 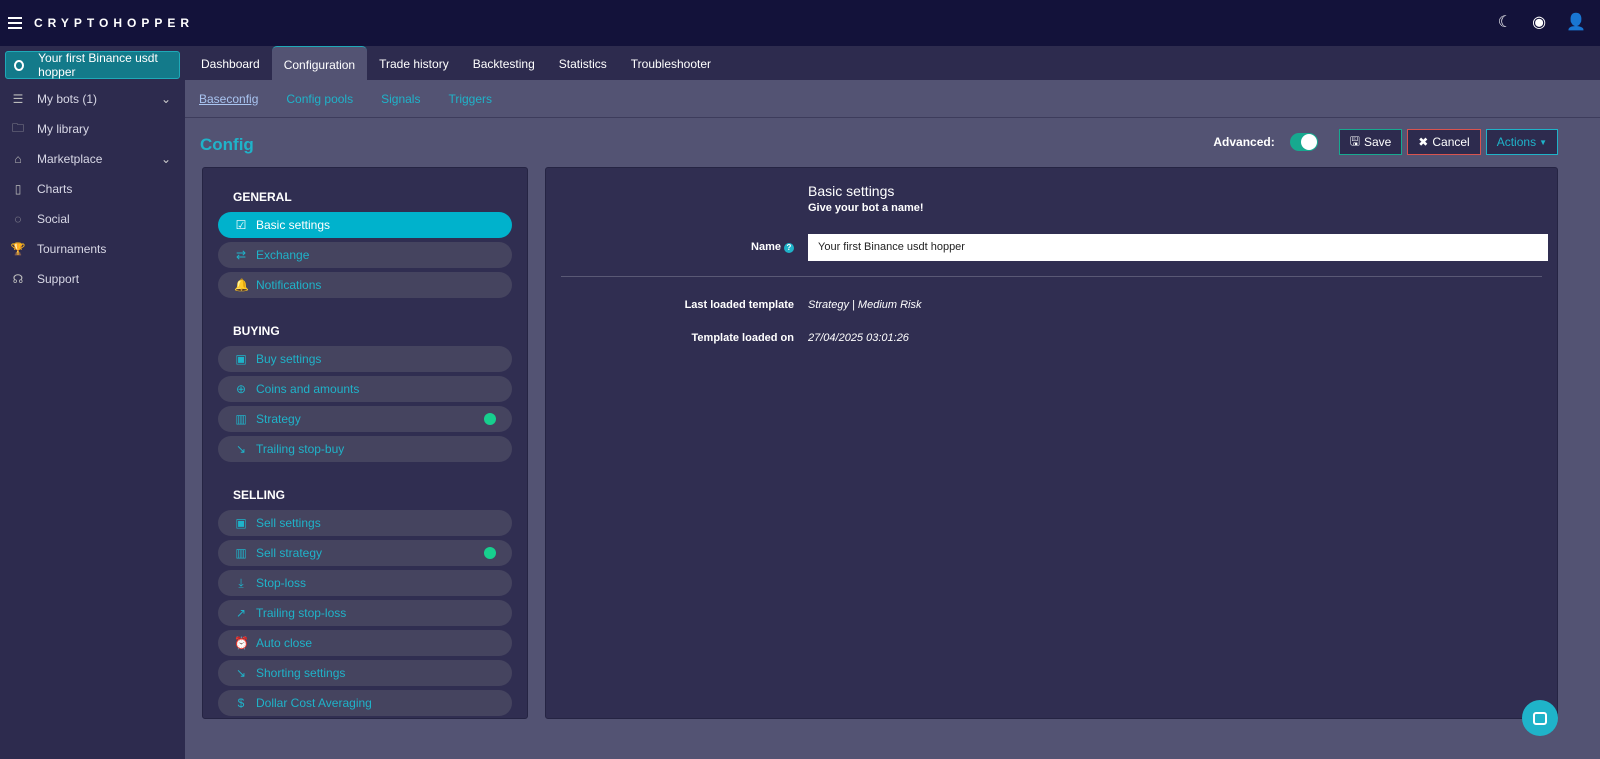 I want to click on discord-icon: ◉, so click(x=1539, y=22).